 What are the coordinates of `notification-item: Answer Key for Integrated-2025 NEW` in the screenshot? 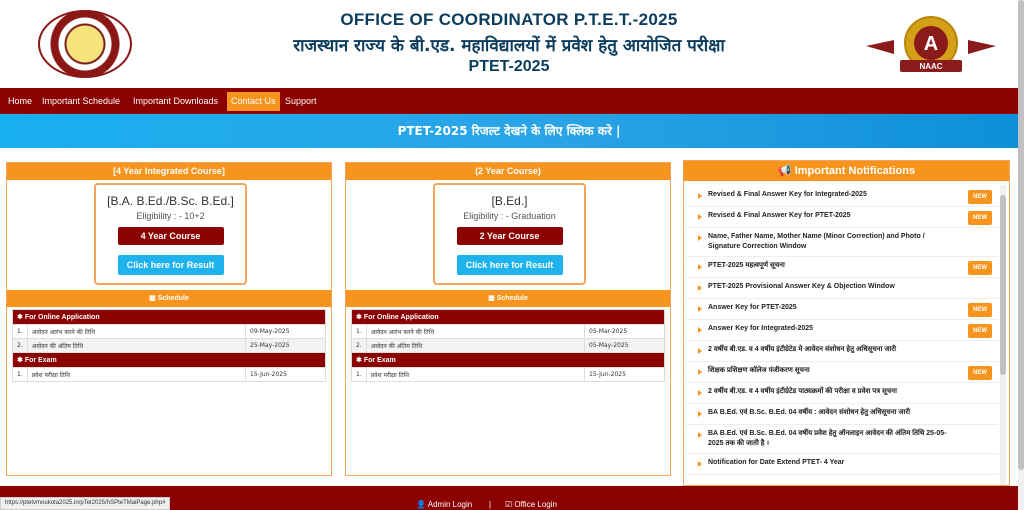 It's located at (842, 330).